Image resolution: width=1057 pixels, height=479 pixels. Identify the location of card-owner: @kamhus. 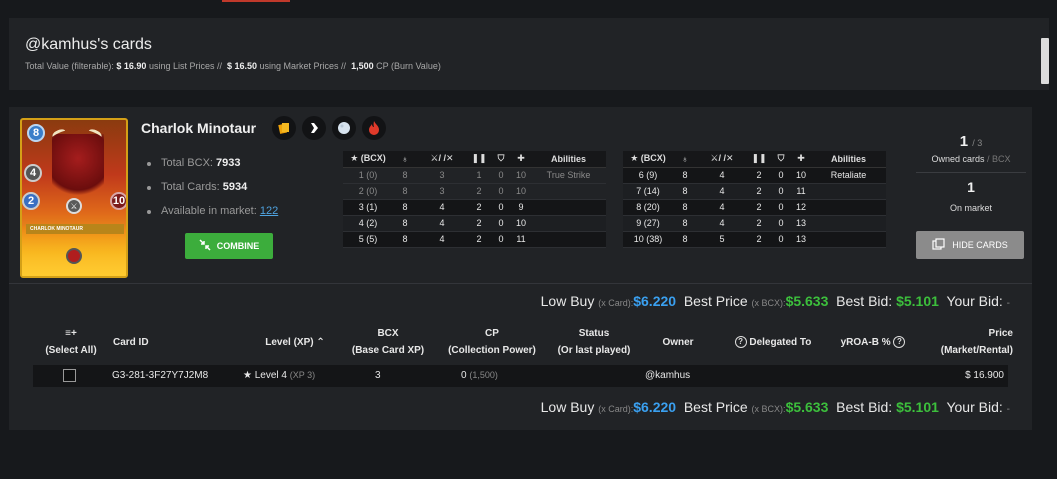
(667, 375).